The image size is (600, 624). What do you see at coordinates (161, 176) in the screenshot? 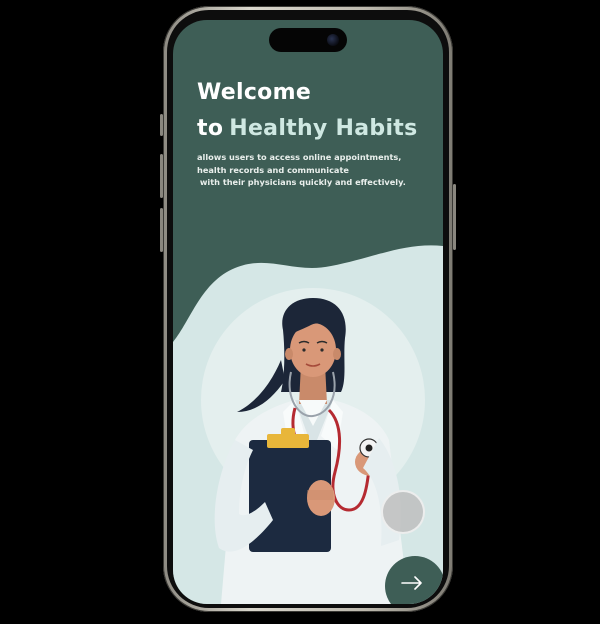
I see `volume-up-button` at bounding box center [161, 176].